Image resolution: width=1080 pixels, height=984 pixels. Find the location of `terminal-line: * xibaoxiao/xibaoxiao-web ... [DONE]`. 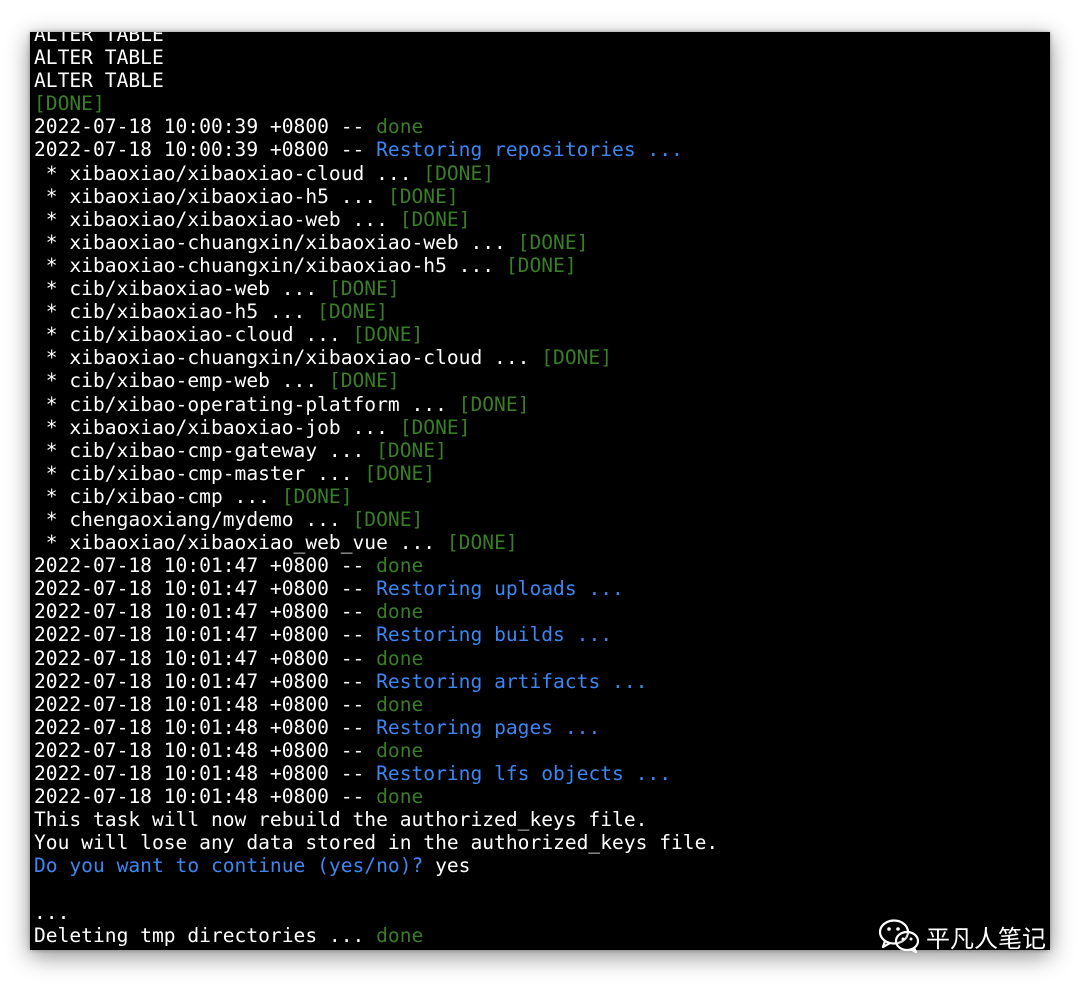

terminal-line: * xibaoxiao/xibaoxiao-web ... [DONE] is located at coordinates (542, 219).